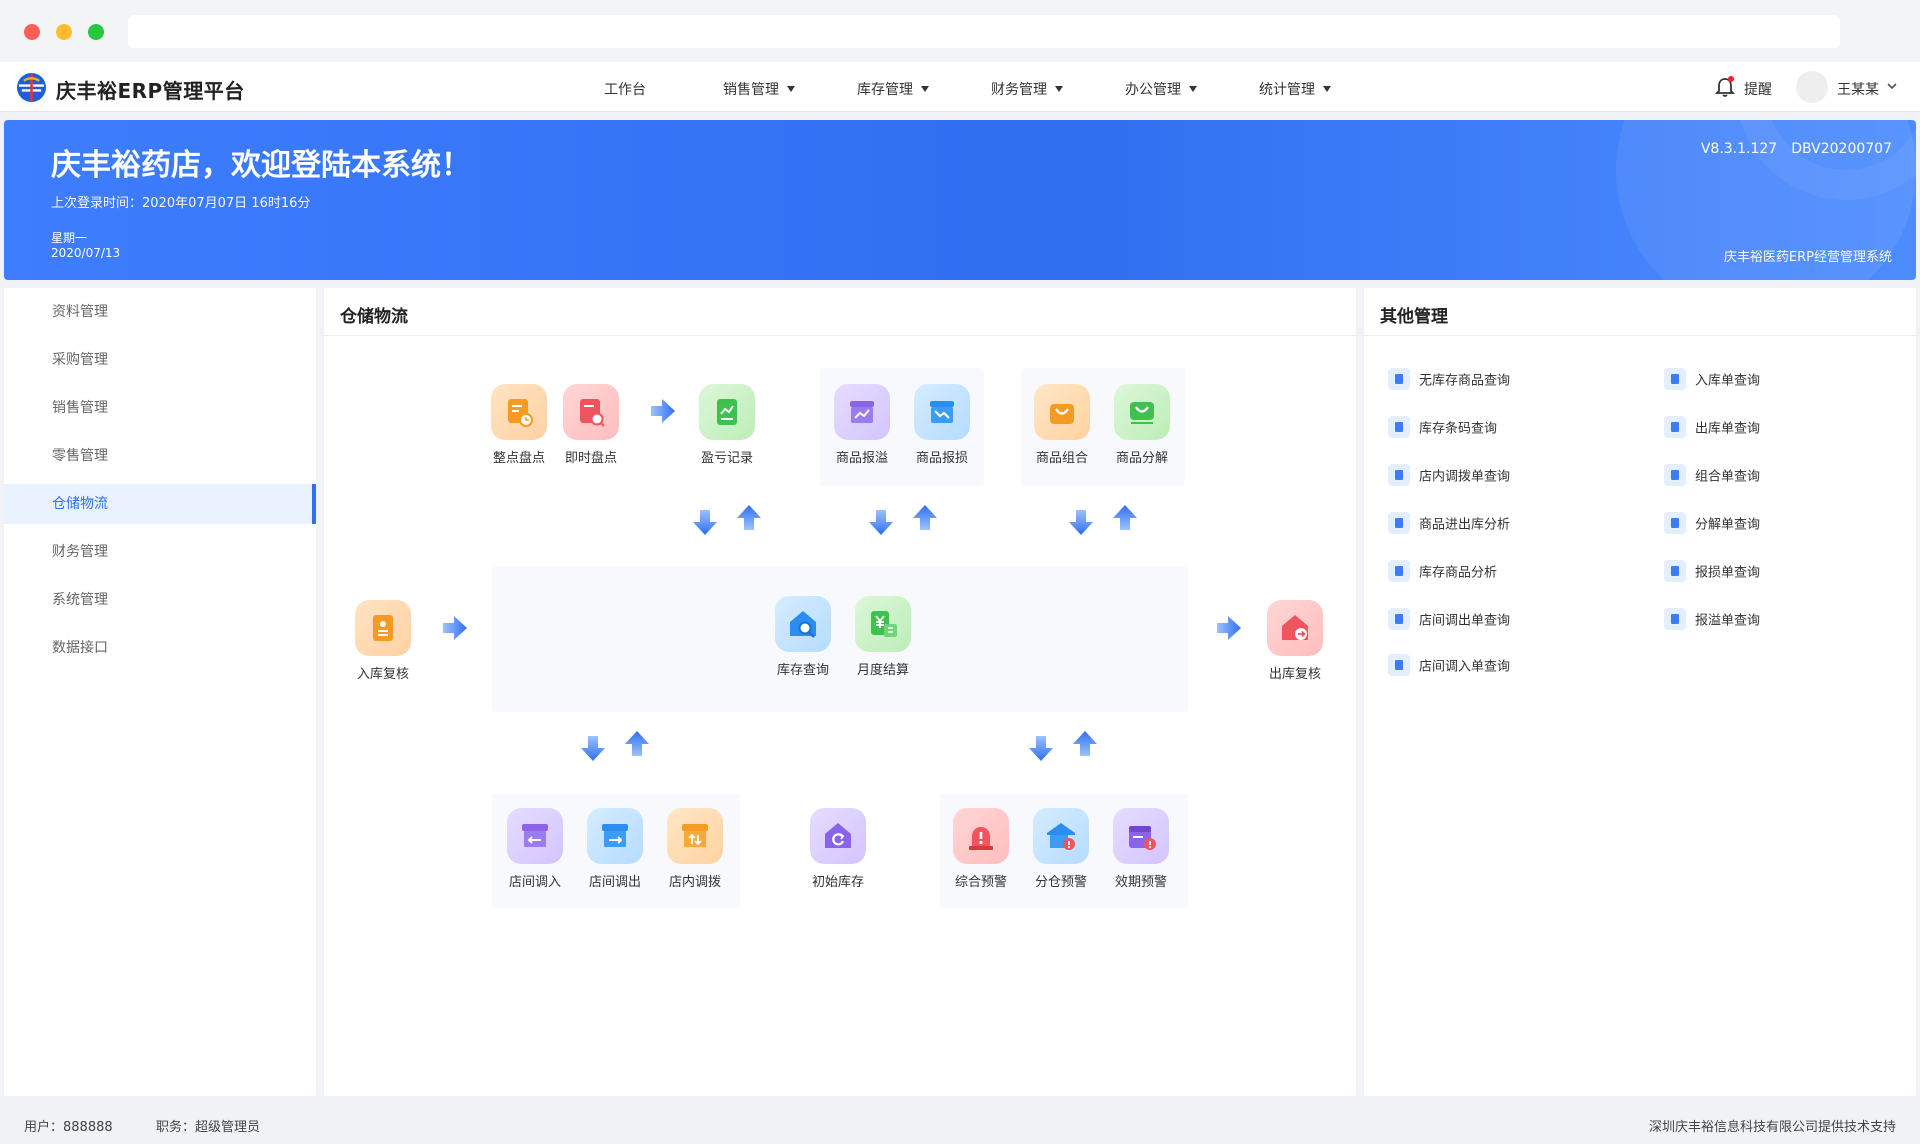  Describe the element at coordinates (160, 360) in the screenshot. I see `sidebar-item-purchase: 采购管理` at that location.